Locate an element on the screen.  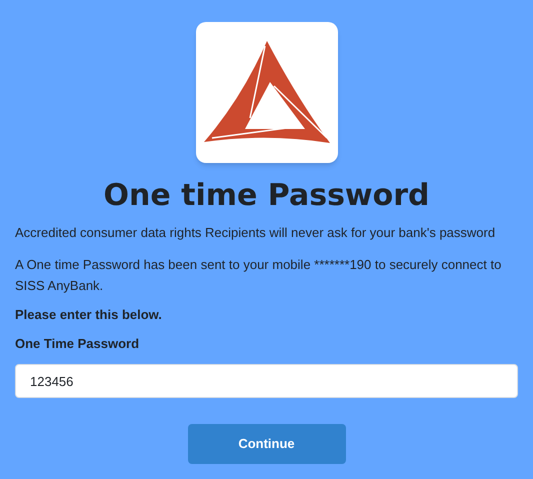
security-notice: Accredited consumer data rights Recipients will never ask for your bank's password is located at coordinates (255, 233).